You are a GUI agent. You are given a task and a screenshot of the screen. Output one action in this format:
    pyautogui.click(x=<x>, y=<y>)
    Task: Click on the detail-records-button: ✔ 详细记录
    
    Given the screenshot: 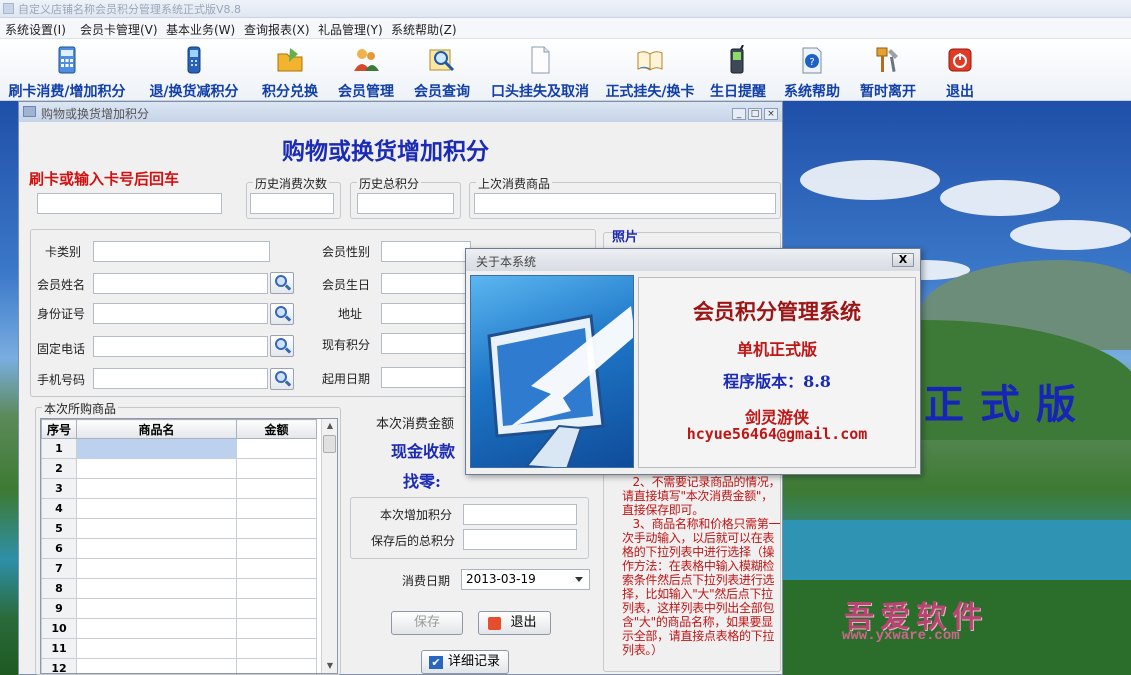 What is the action you would take?
    pyautogui.click(x=465, y=662)
    